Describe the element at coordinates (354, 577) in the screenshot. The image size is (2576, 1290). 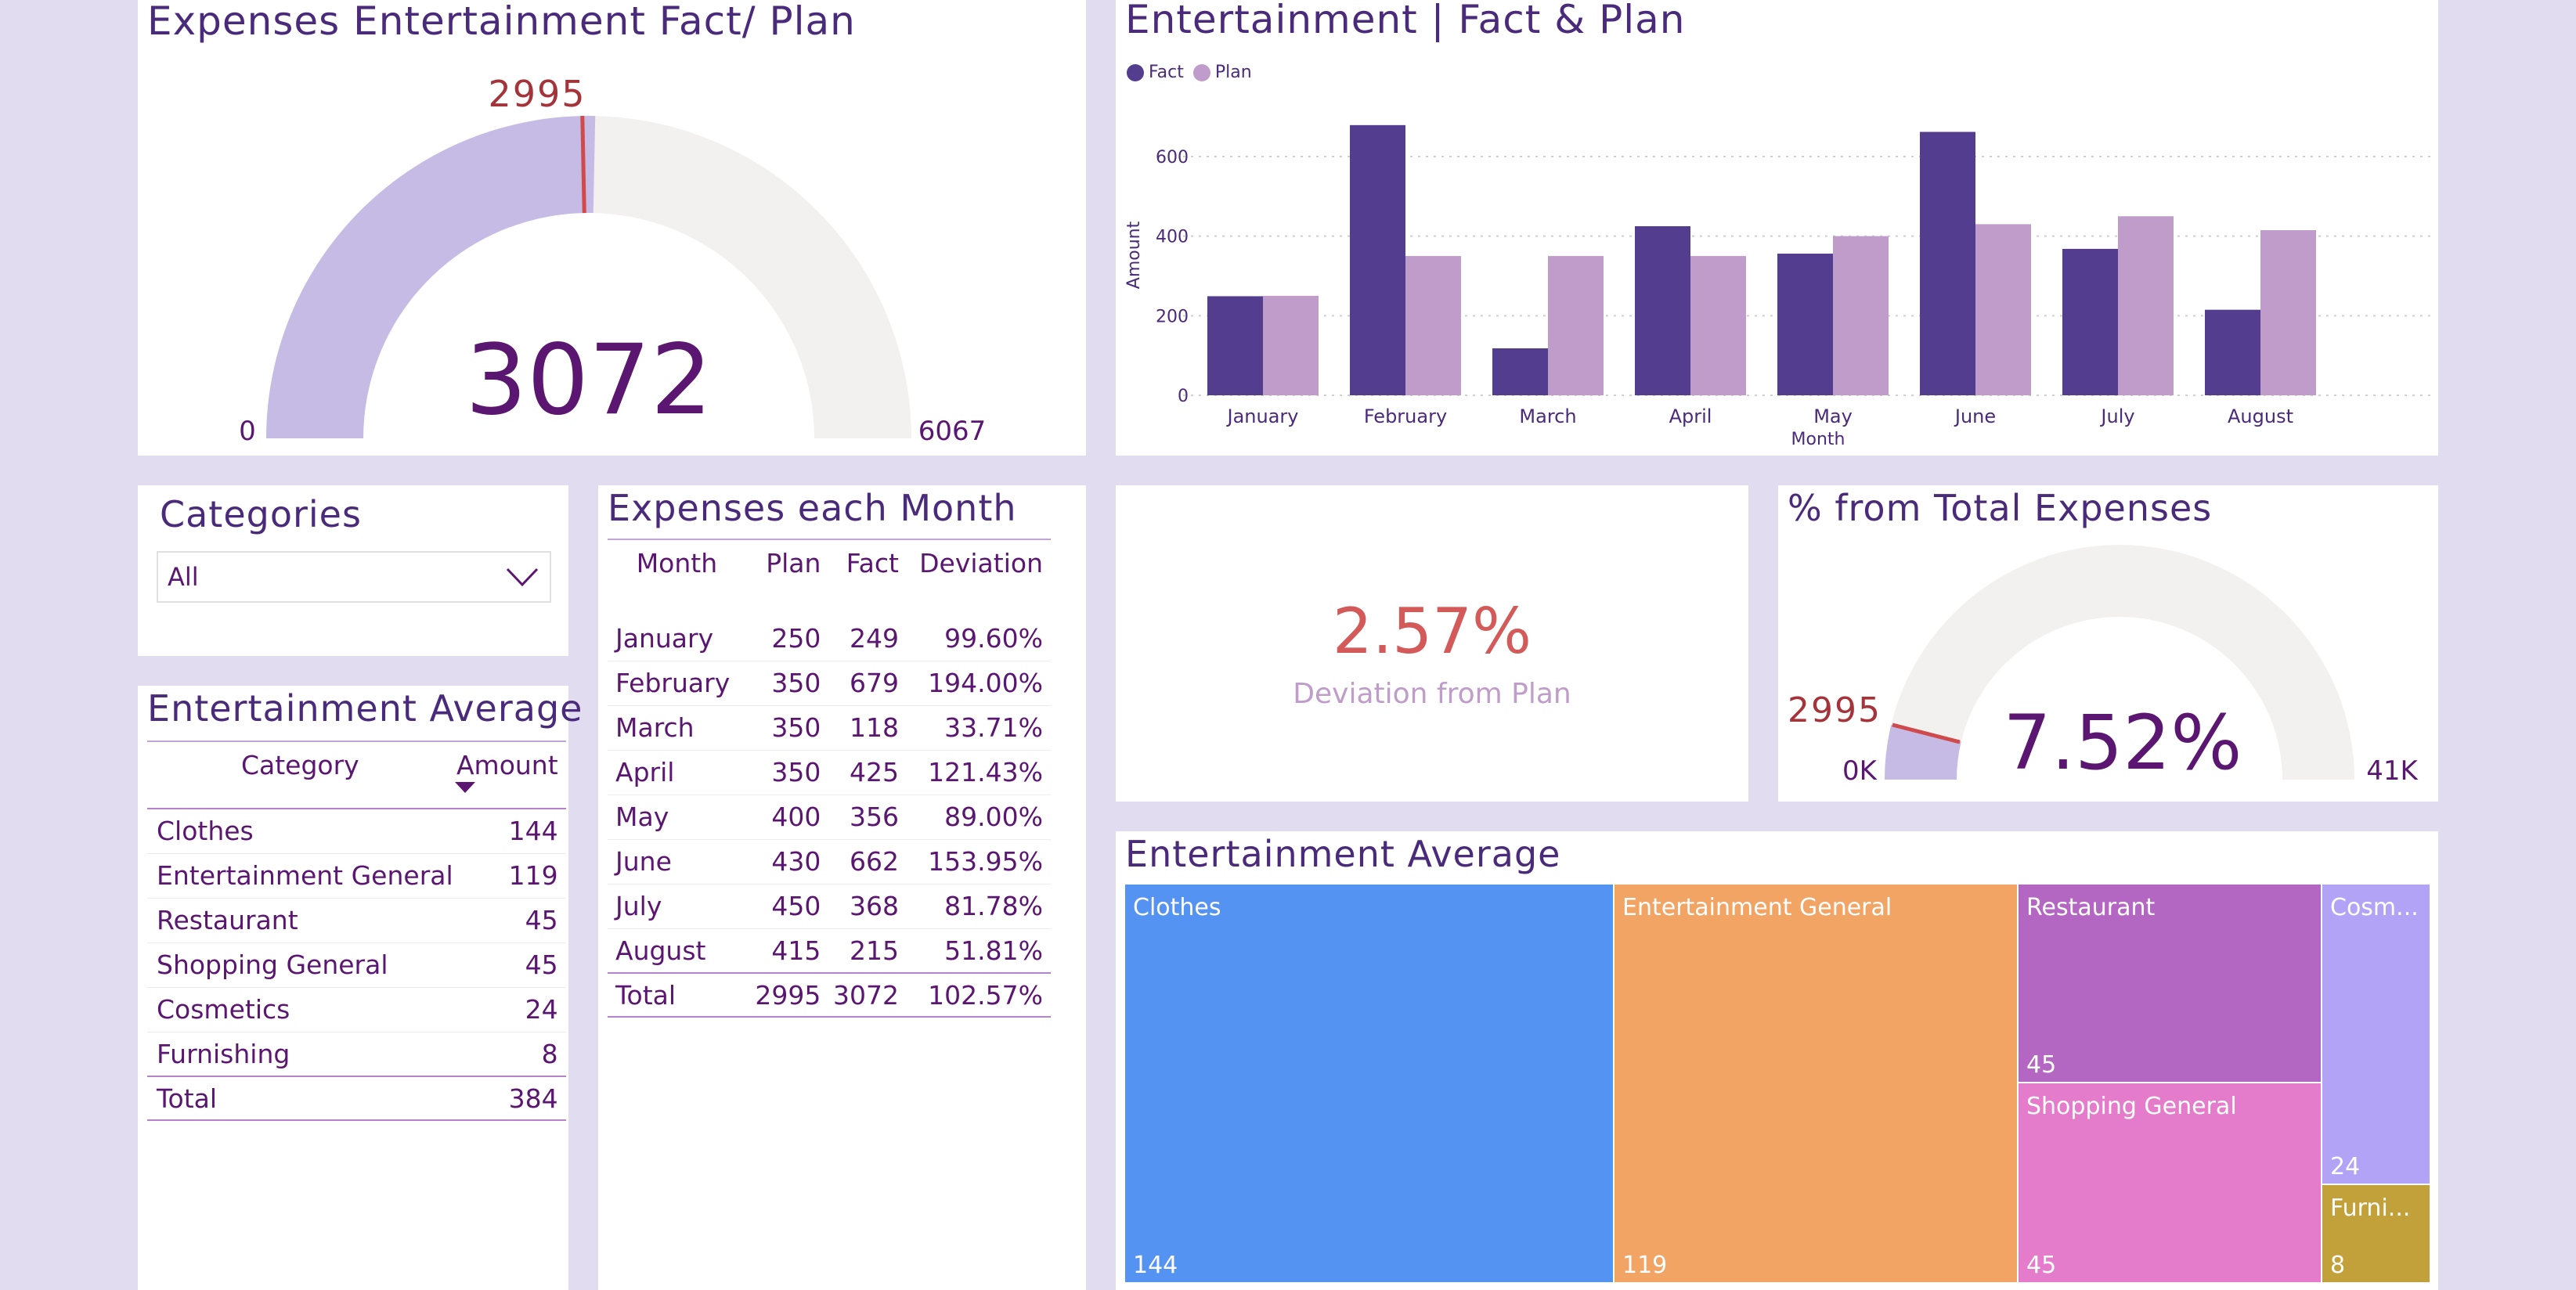
I see `categories-dropdown: All` at that location.